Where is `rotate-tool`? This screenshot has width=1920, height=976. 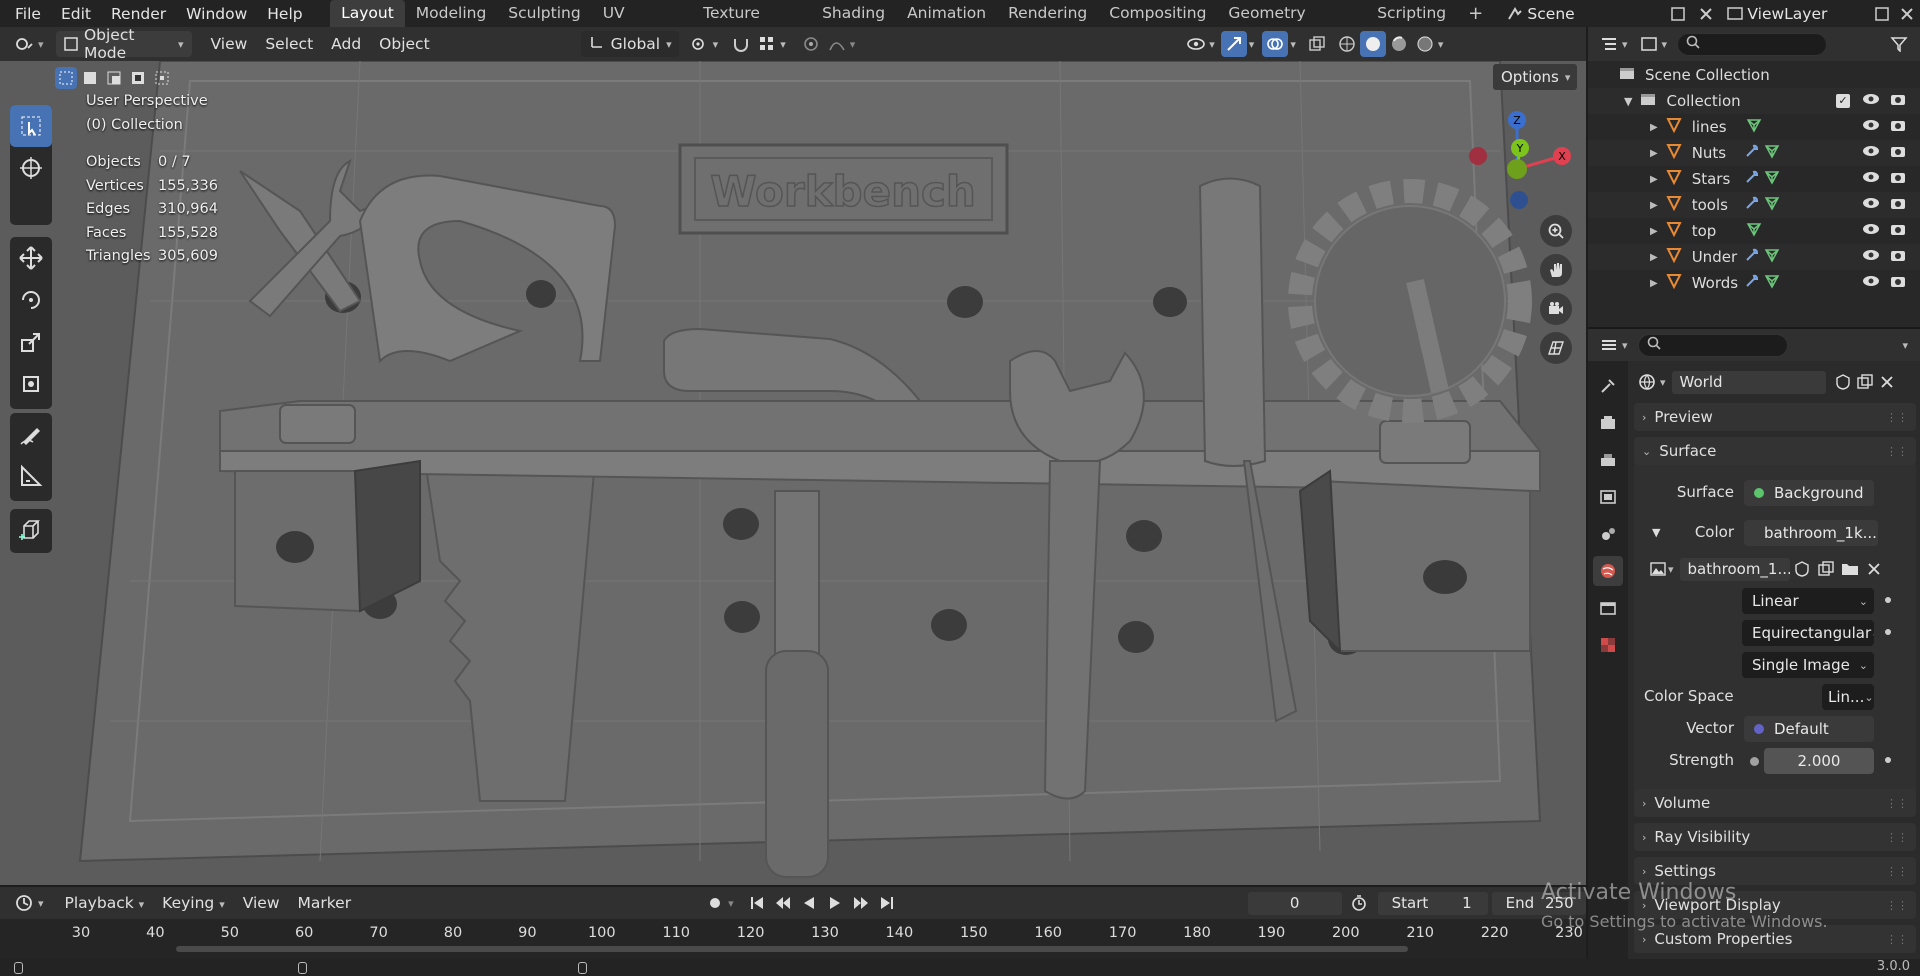 rotate-tool is located at coordinates (31, 300).